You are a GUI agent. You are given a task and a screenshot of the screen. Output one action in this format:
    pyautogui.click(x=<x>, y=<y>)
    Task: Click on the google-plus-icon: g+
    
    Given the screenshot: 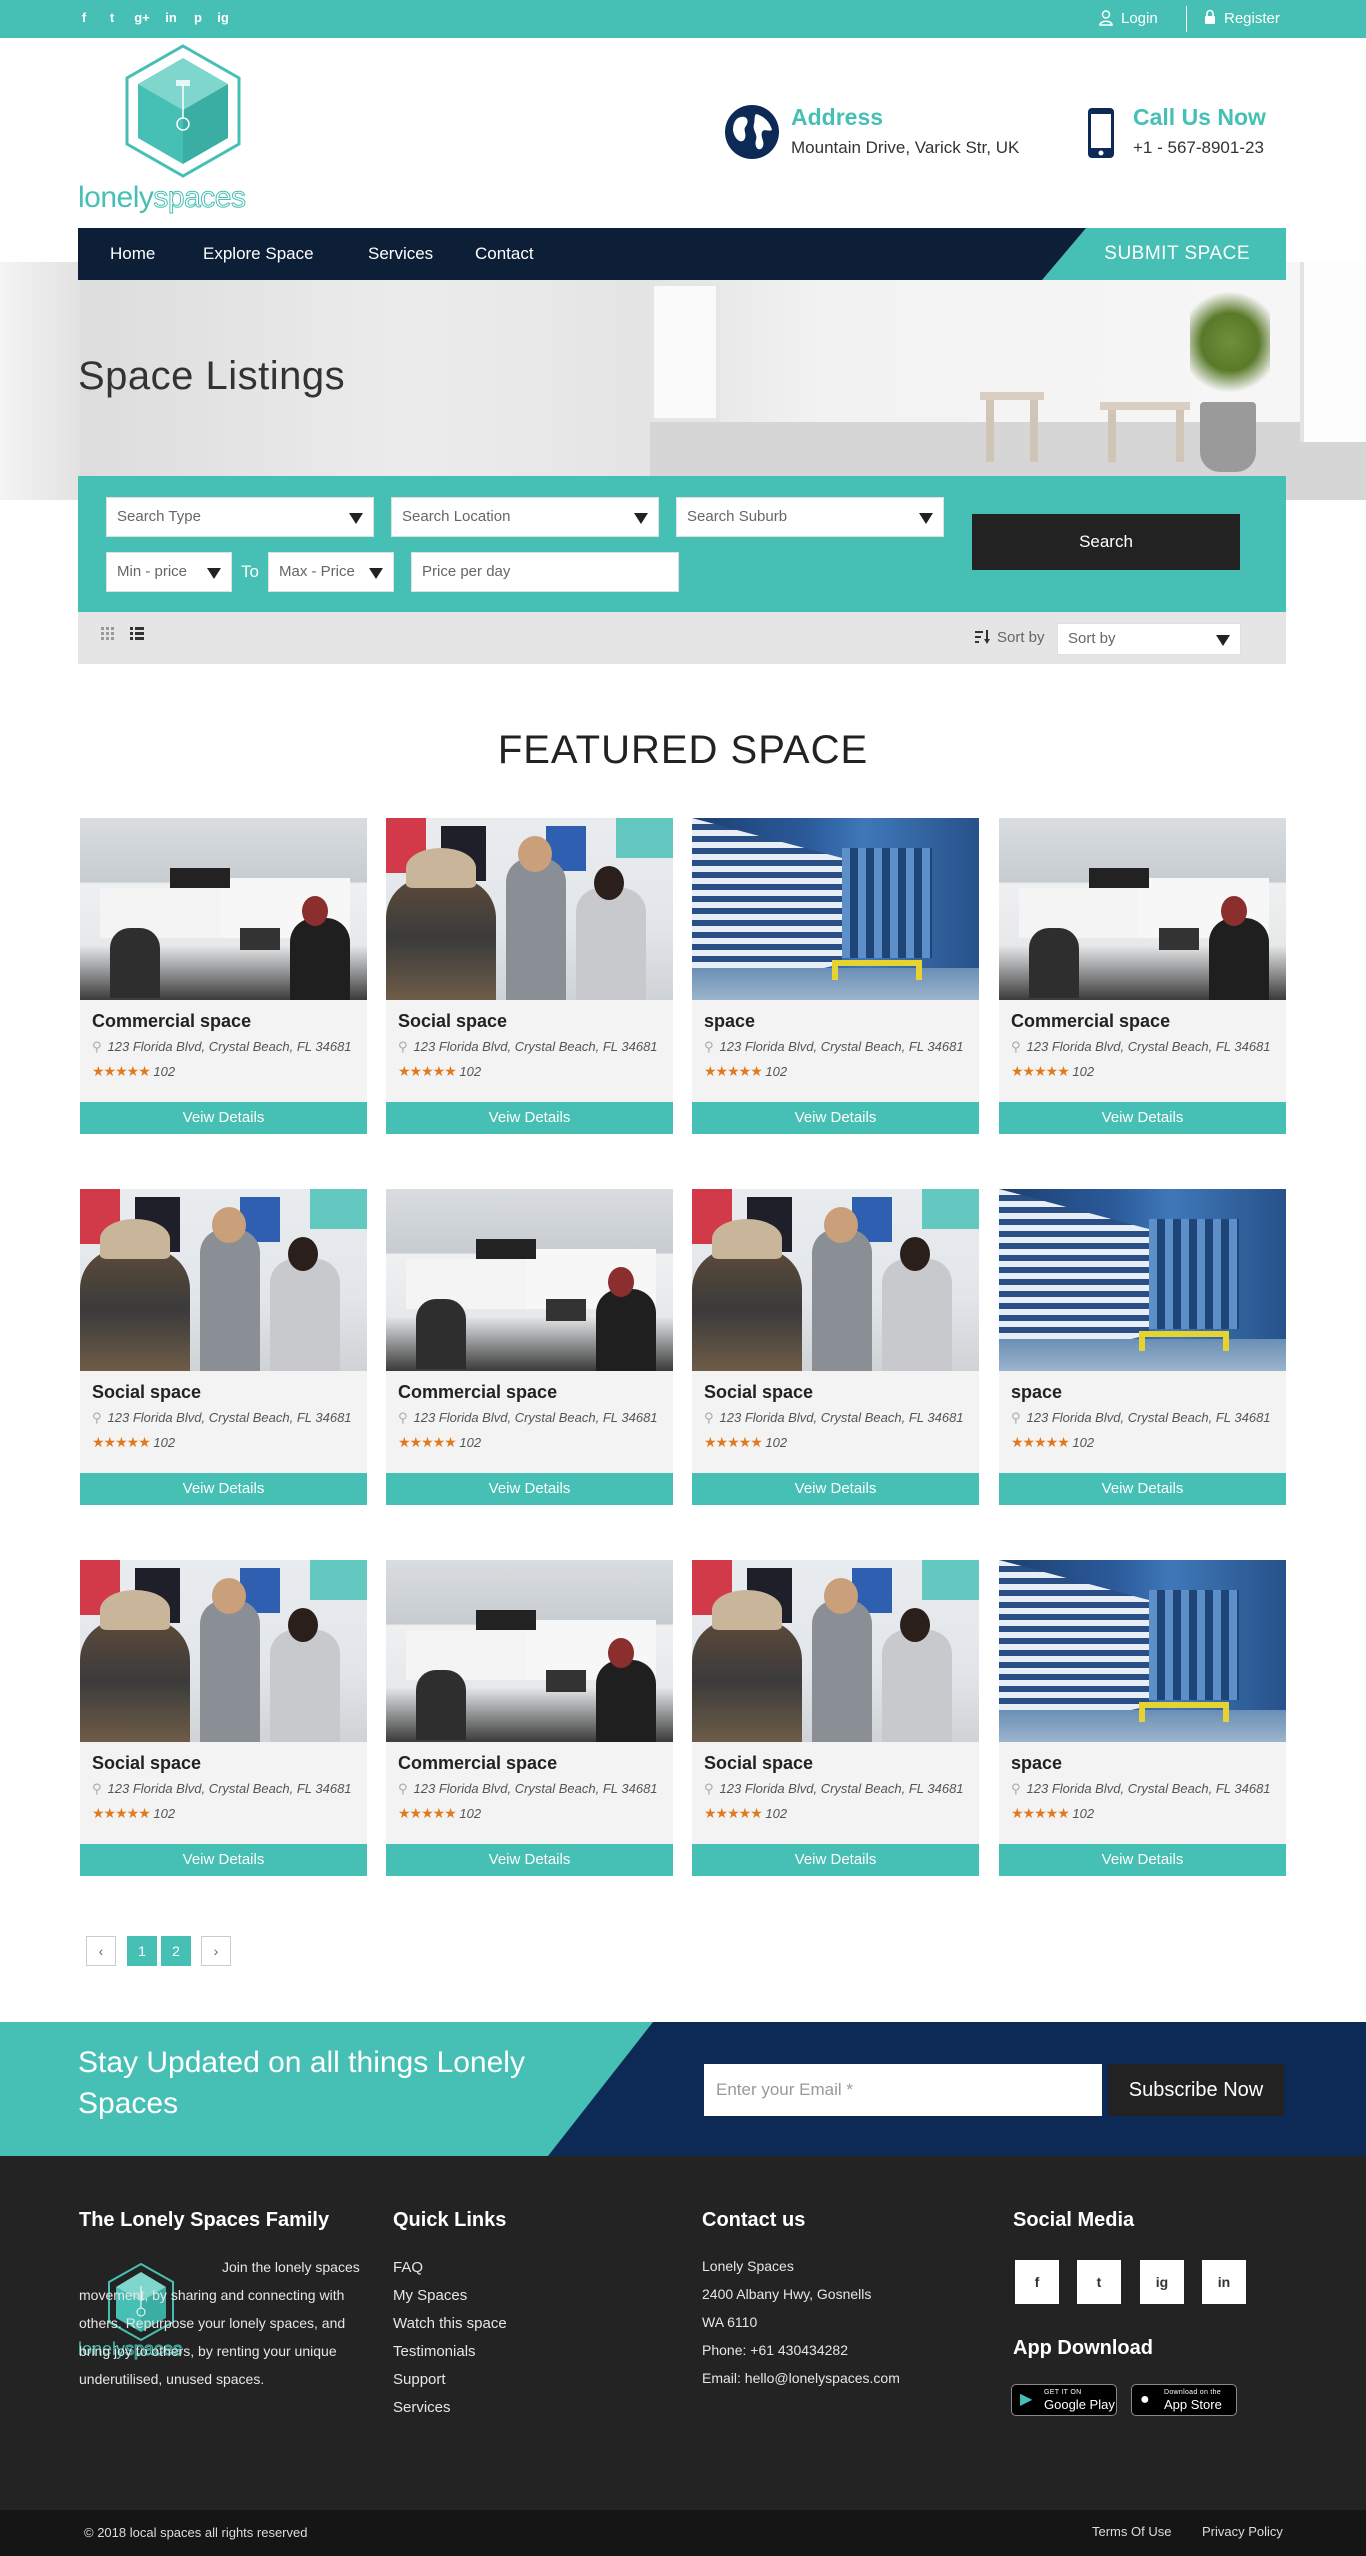 What is the action you would take?
    pyautogui.click(x=142, y=18)
    